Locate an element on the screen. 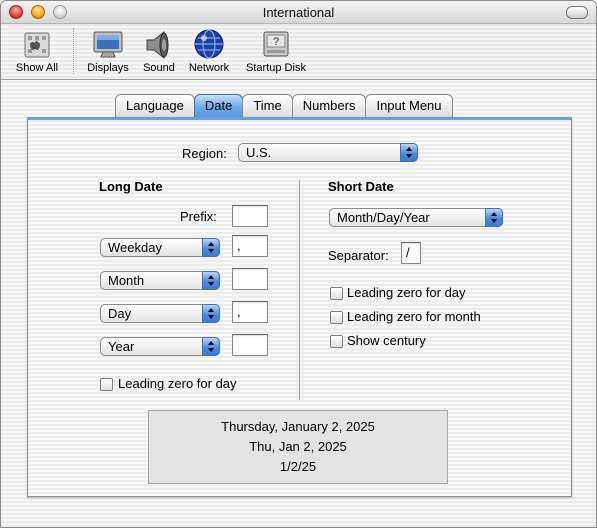  separator-label: Separator: is located at coordinates (358, 255).